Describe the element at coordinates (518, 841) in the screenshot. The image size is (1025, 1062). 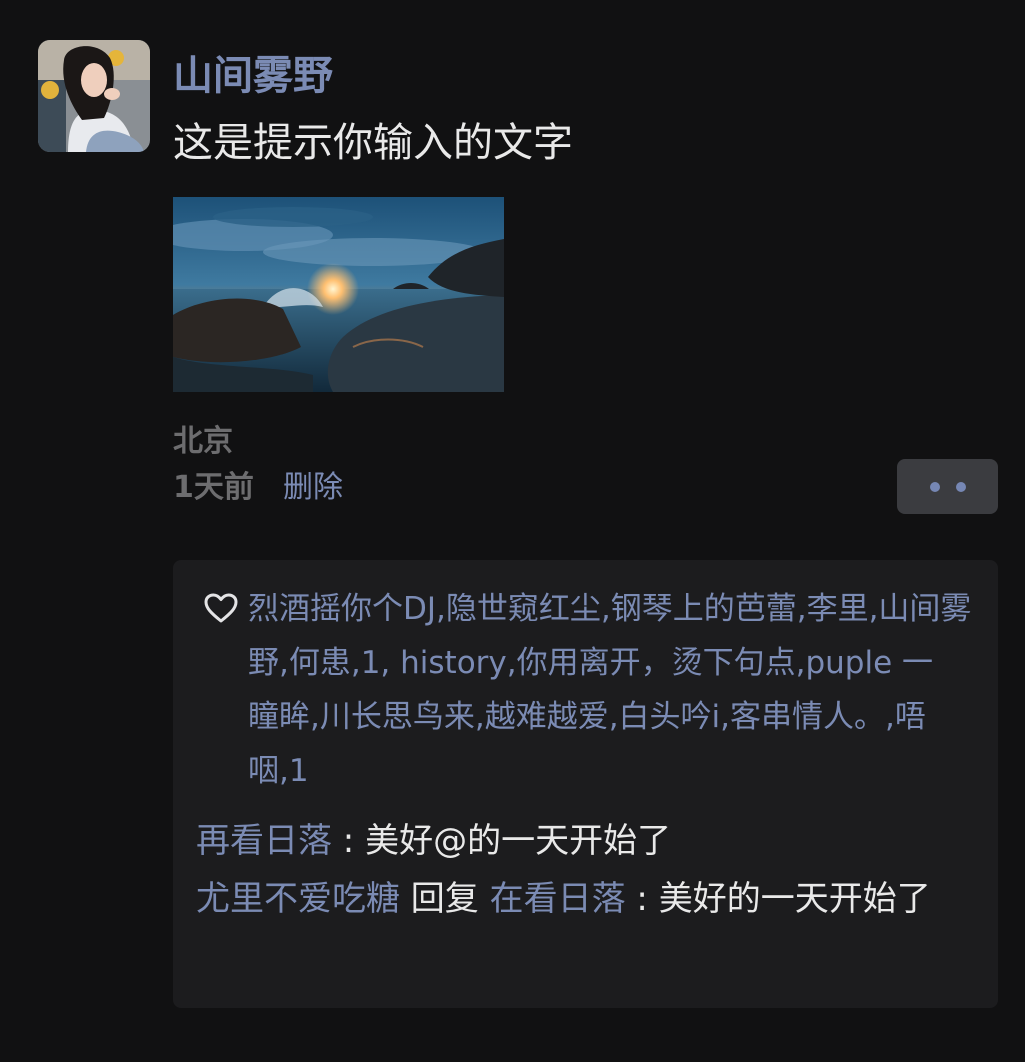
I see `comment-content: 美好@的一天开始了` at that location.